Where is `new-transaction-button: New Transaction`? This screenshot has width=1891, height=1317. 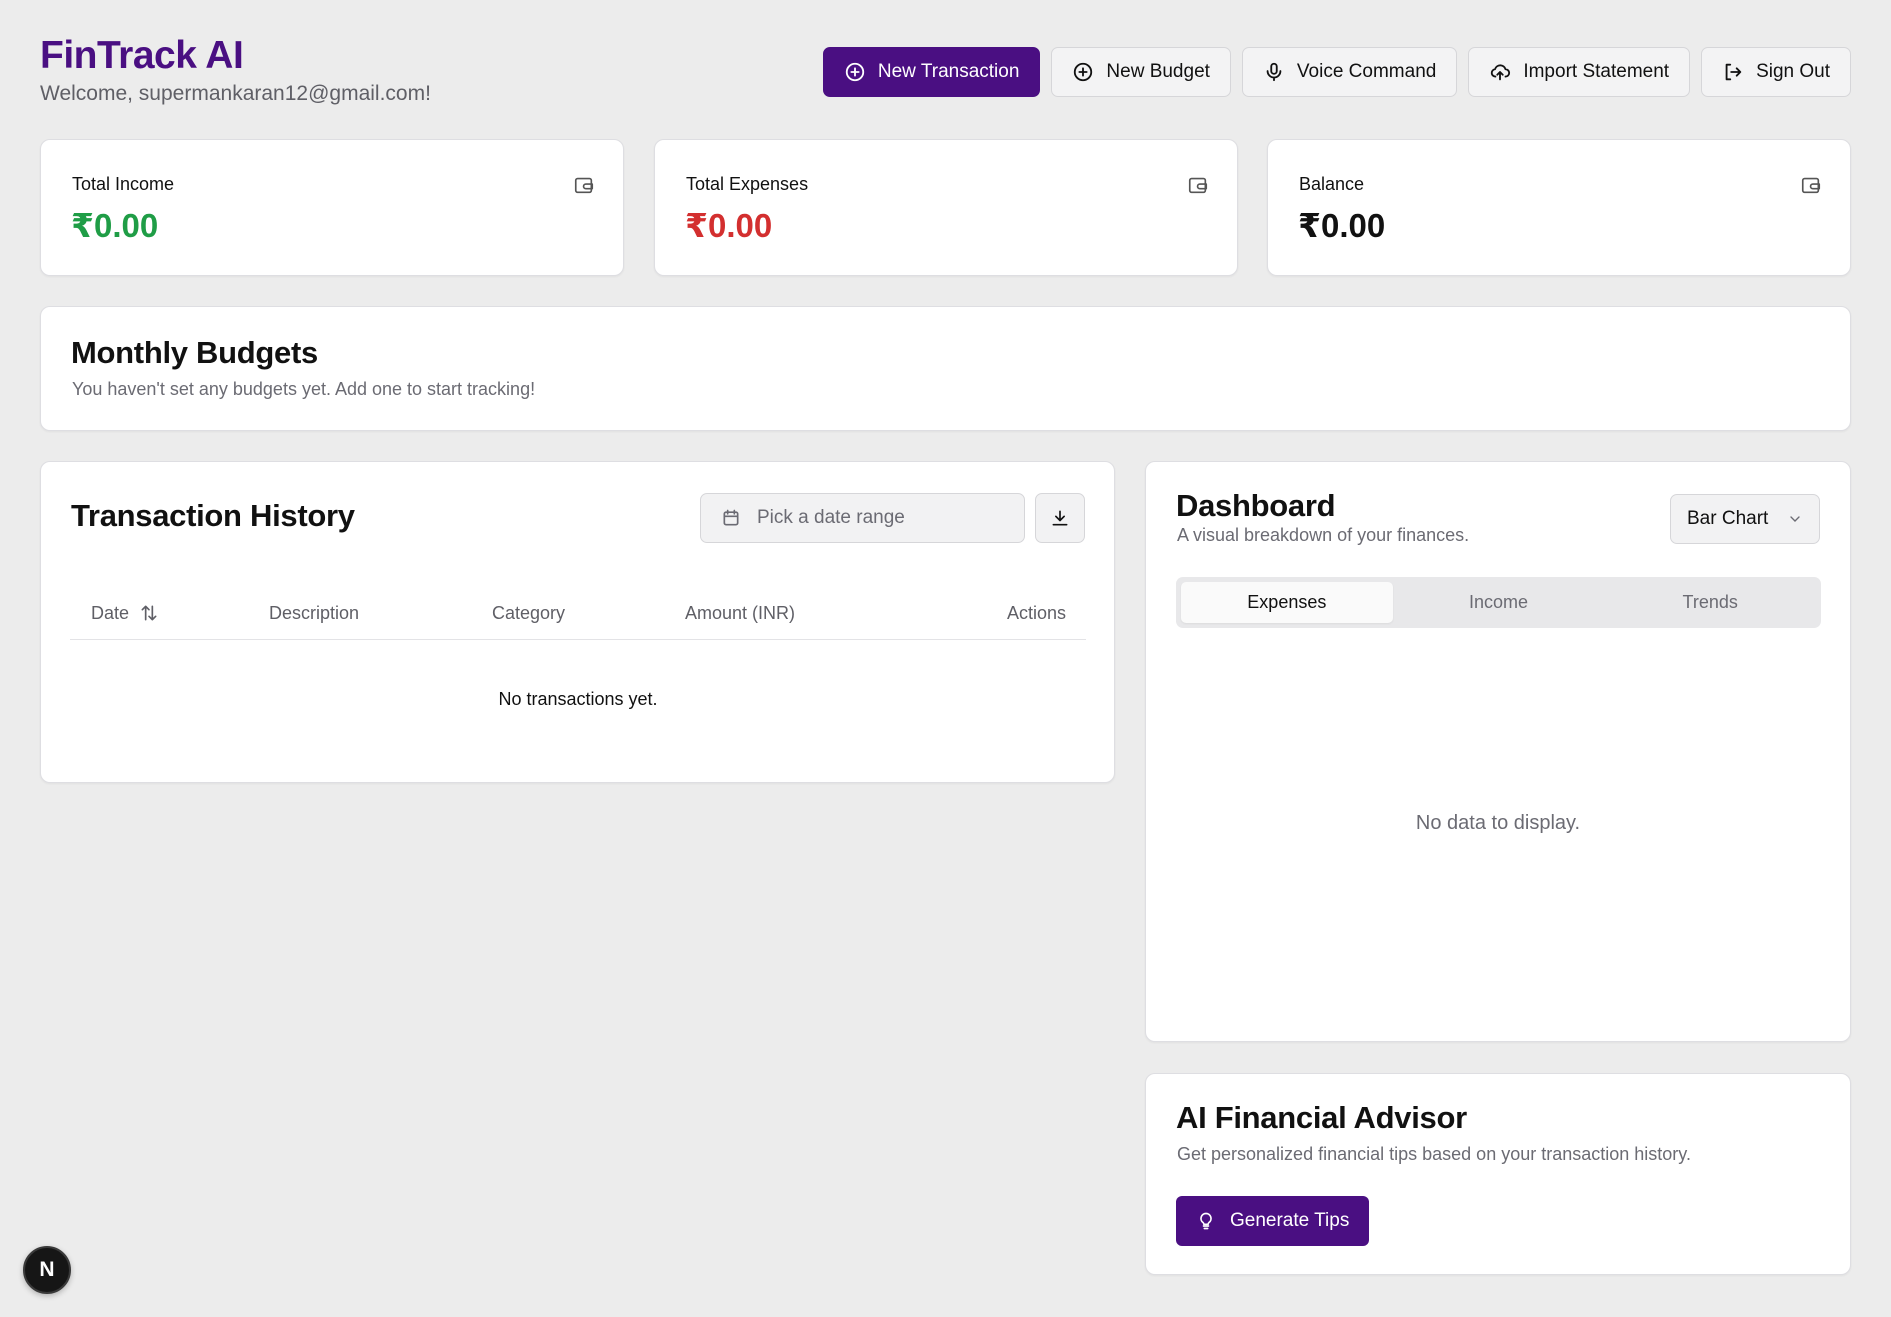 new-transaction-button: New Transaction is located at coordinates (931, 72).